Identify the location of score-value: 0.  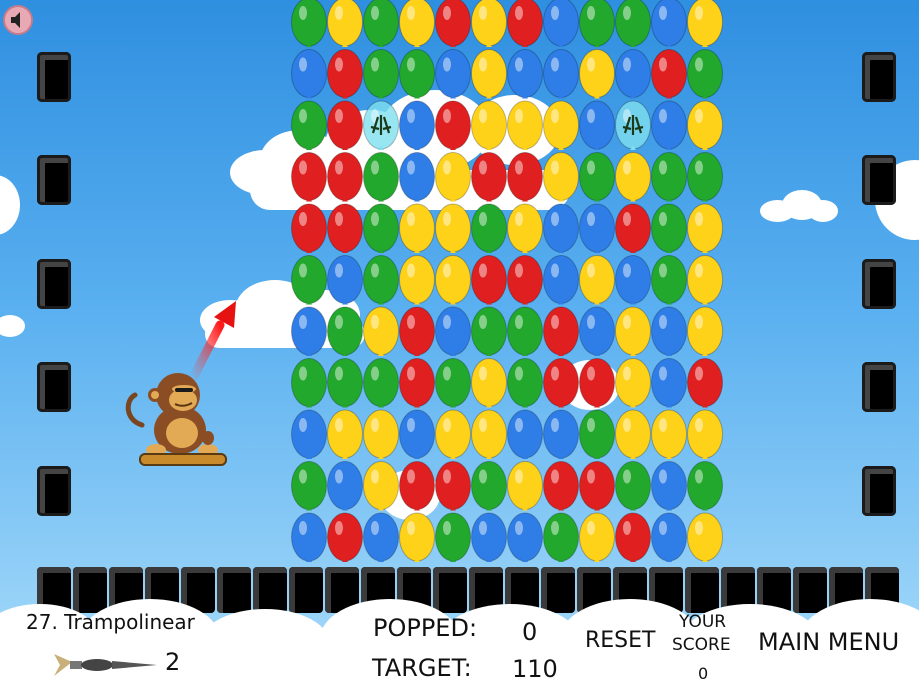
(703, 673).